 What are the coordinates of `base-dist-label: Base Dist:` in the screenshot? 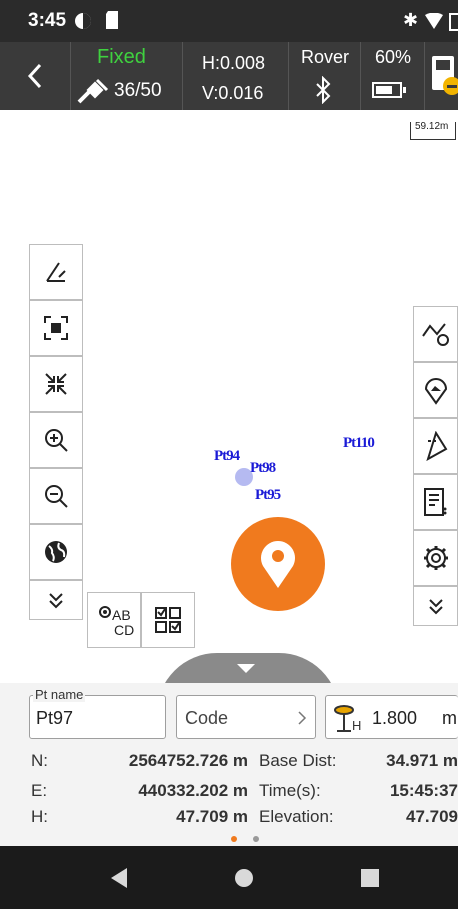 It's located at (298, 760).